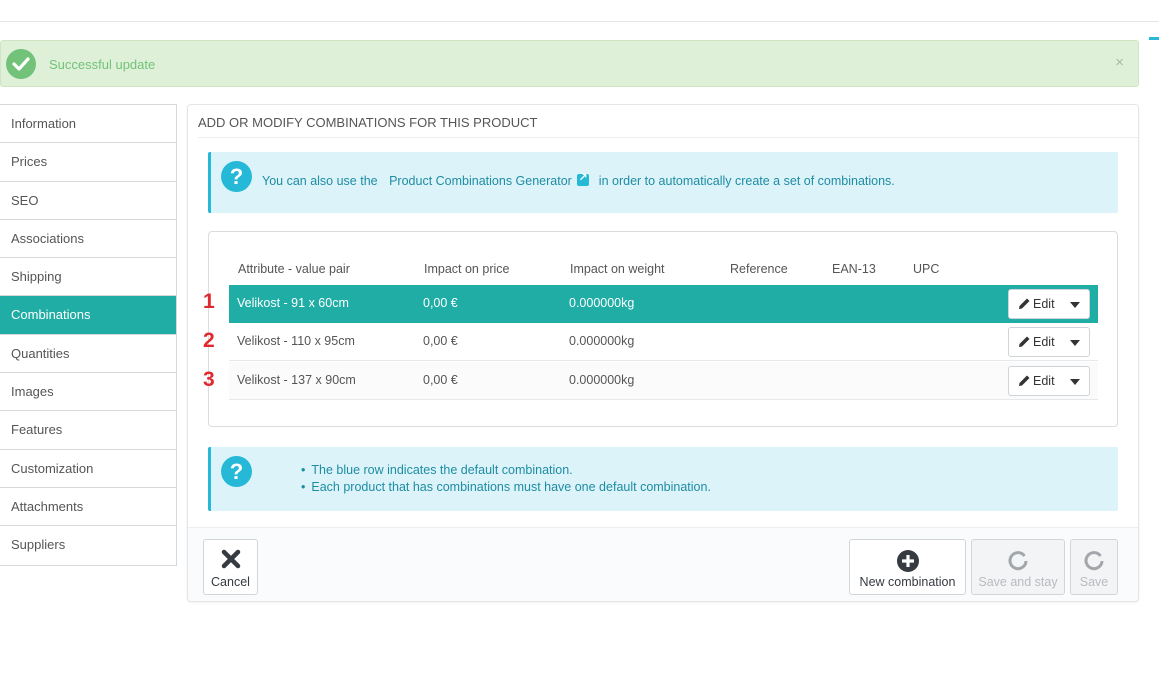 Image resolution: width=1159 pixels, height=679 pixels. I want to click on sidebar-item-customization: Customization, so click(88, 469).